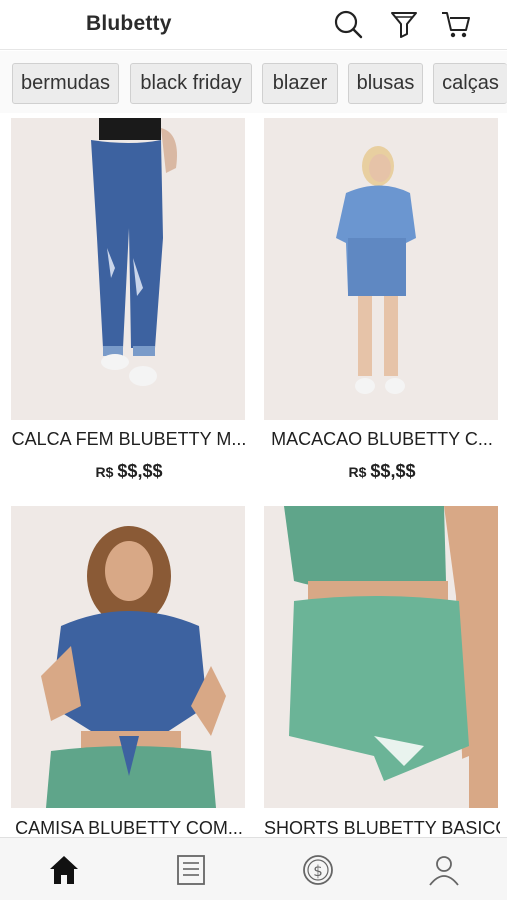 This screenshot has height=900, width=507. Describe the element at coordinates (253, 868) in the screenshot. I see `bottom-tab-bar: $` at that location.